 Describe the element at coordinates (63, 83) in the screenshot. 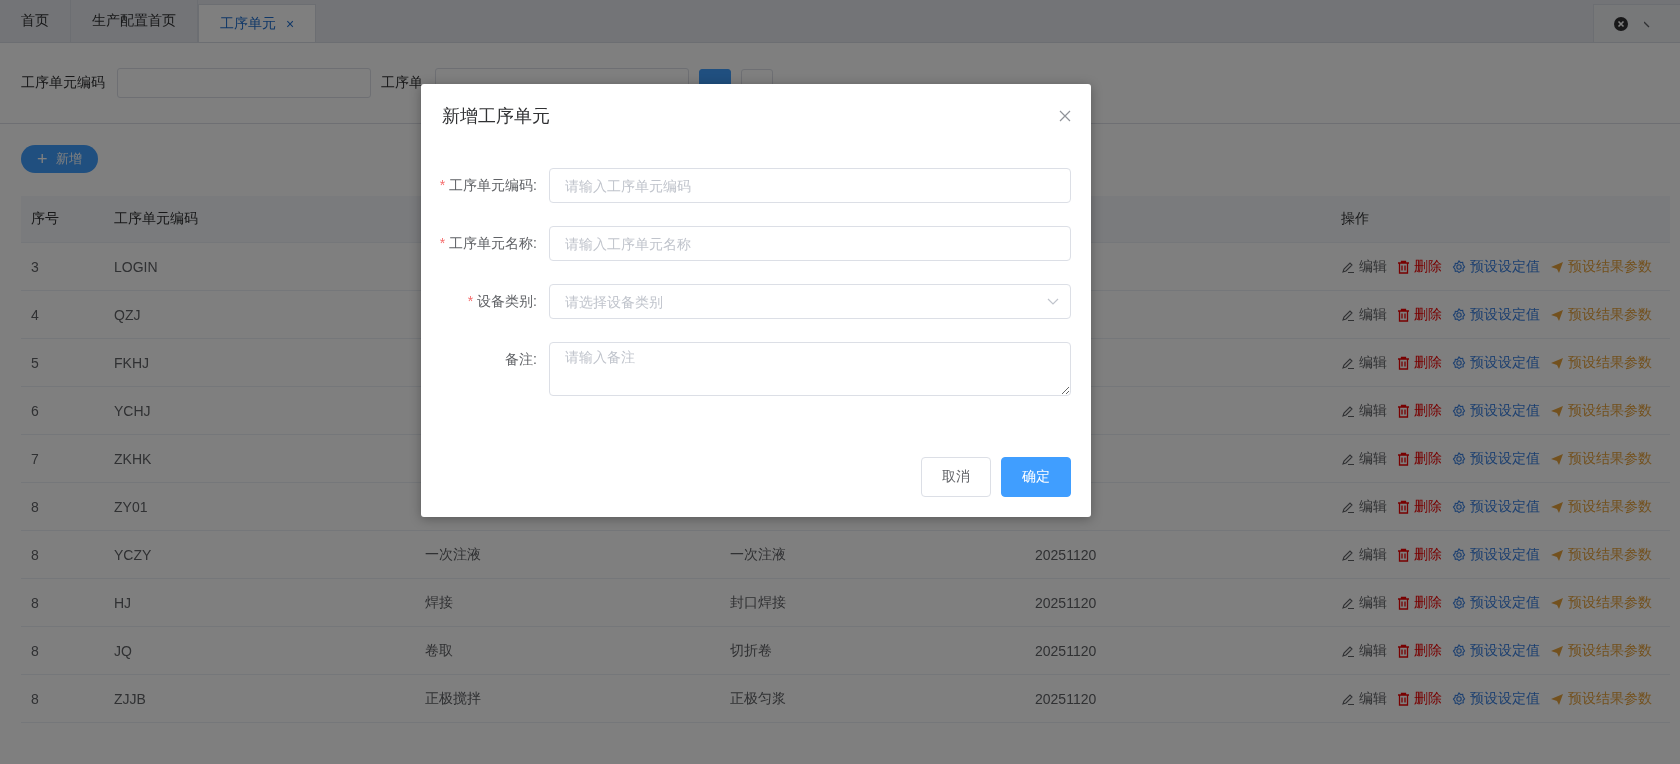

I see `filter-label: 工序单元编码` at that location.